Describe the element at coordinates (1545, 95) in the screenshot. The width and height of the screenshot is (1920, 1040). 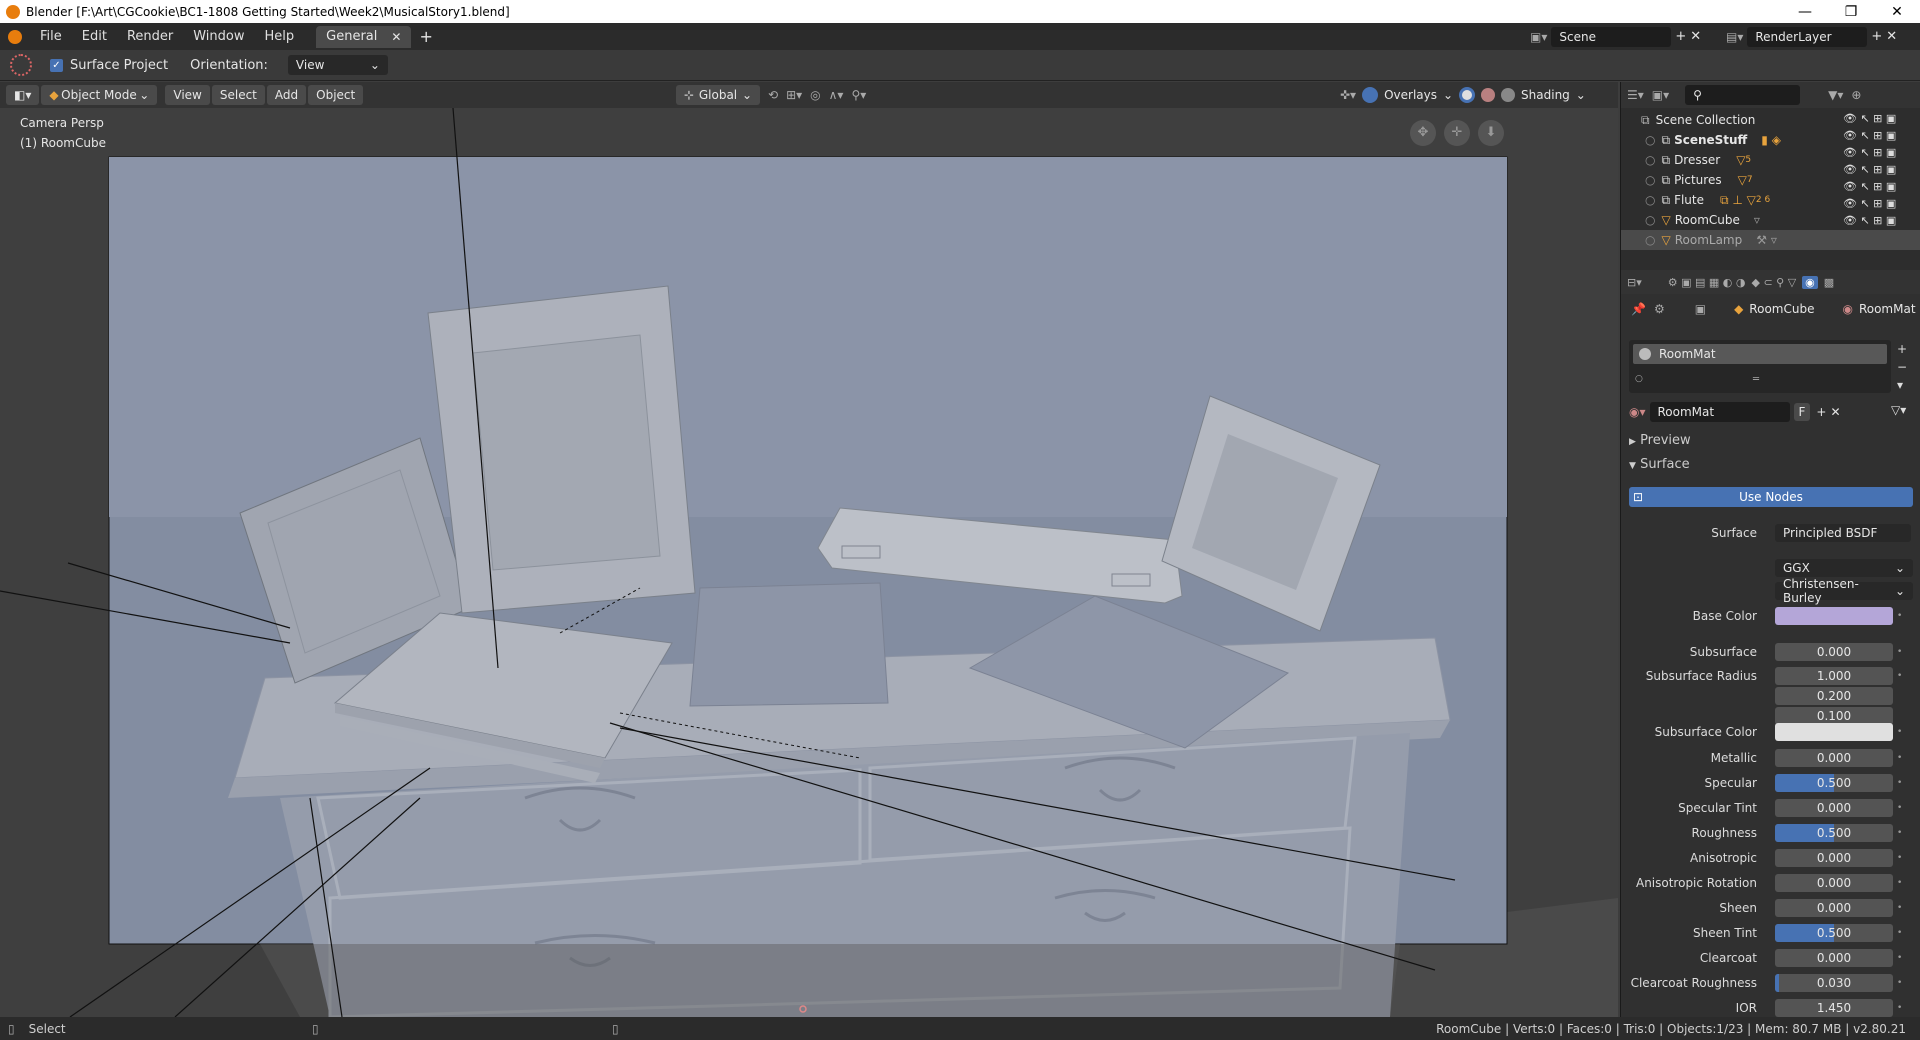
I see `shading-button: Shading` at that location.